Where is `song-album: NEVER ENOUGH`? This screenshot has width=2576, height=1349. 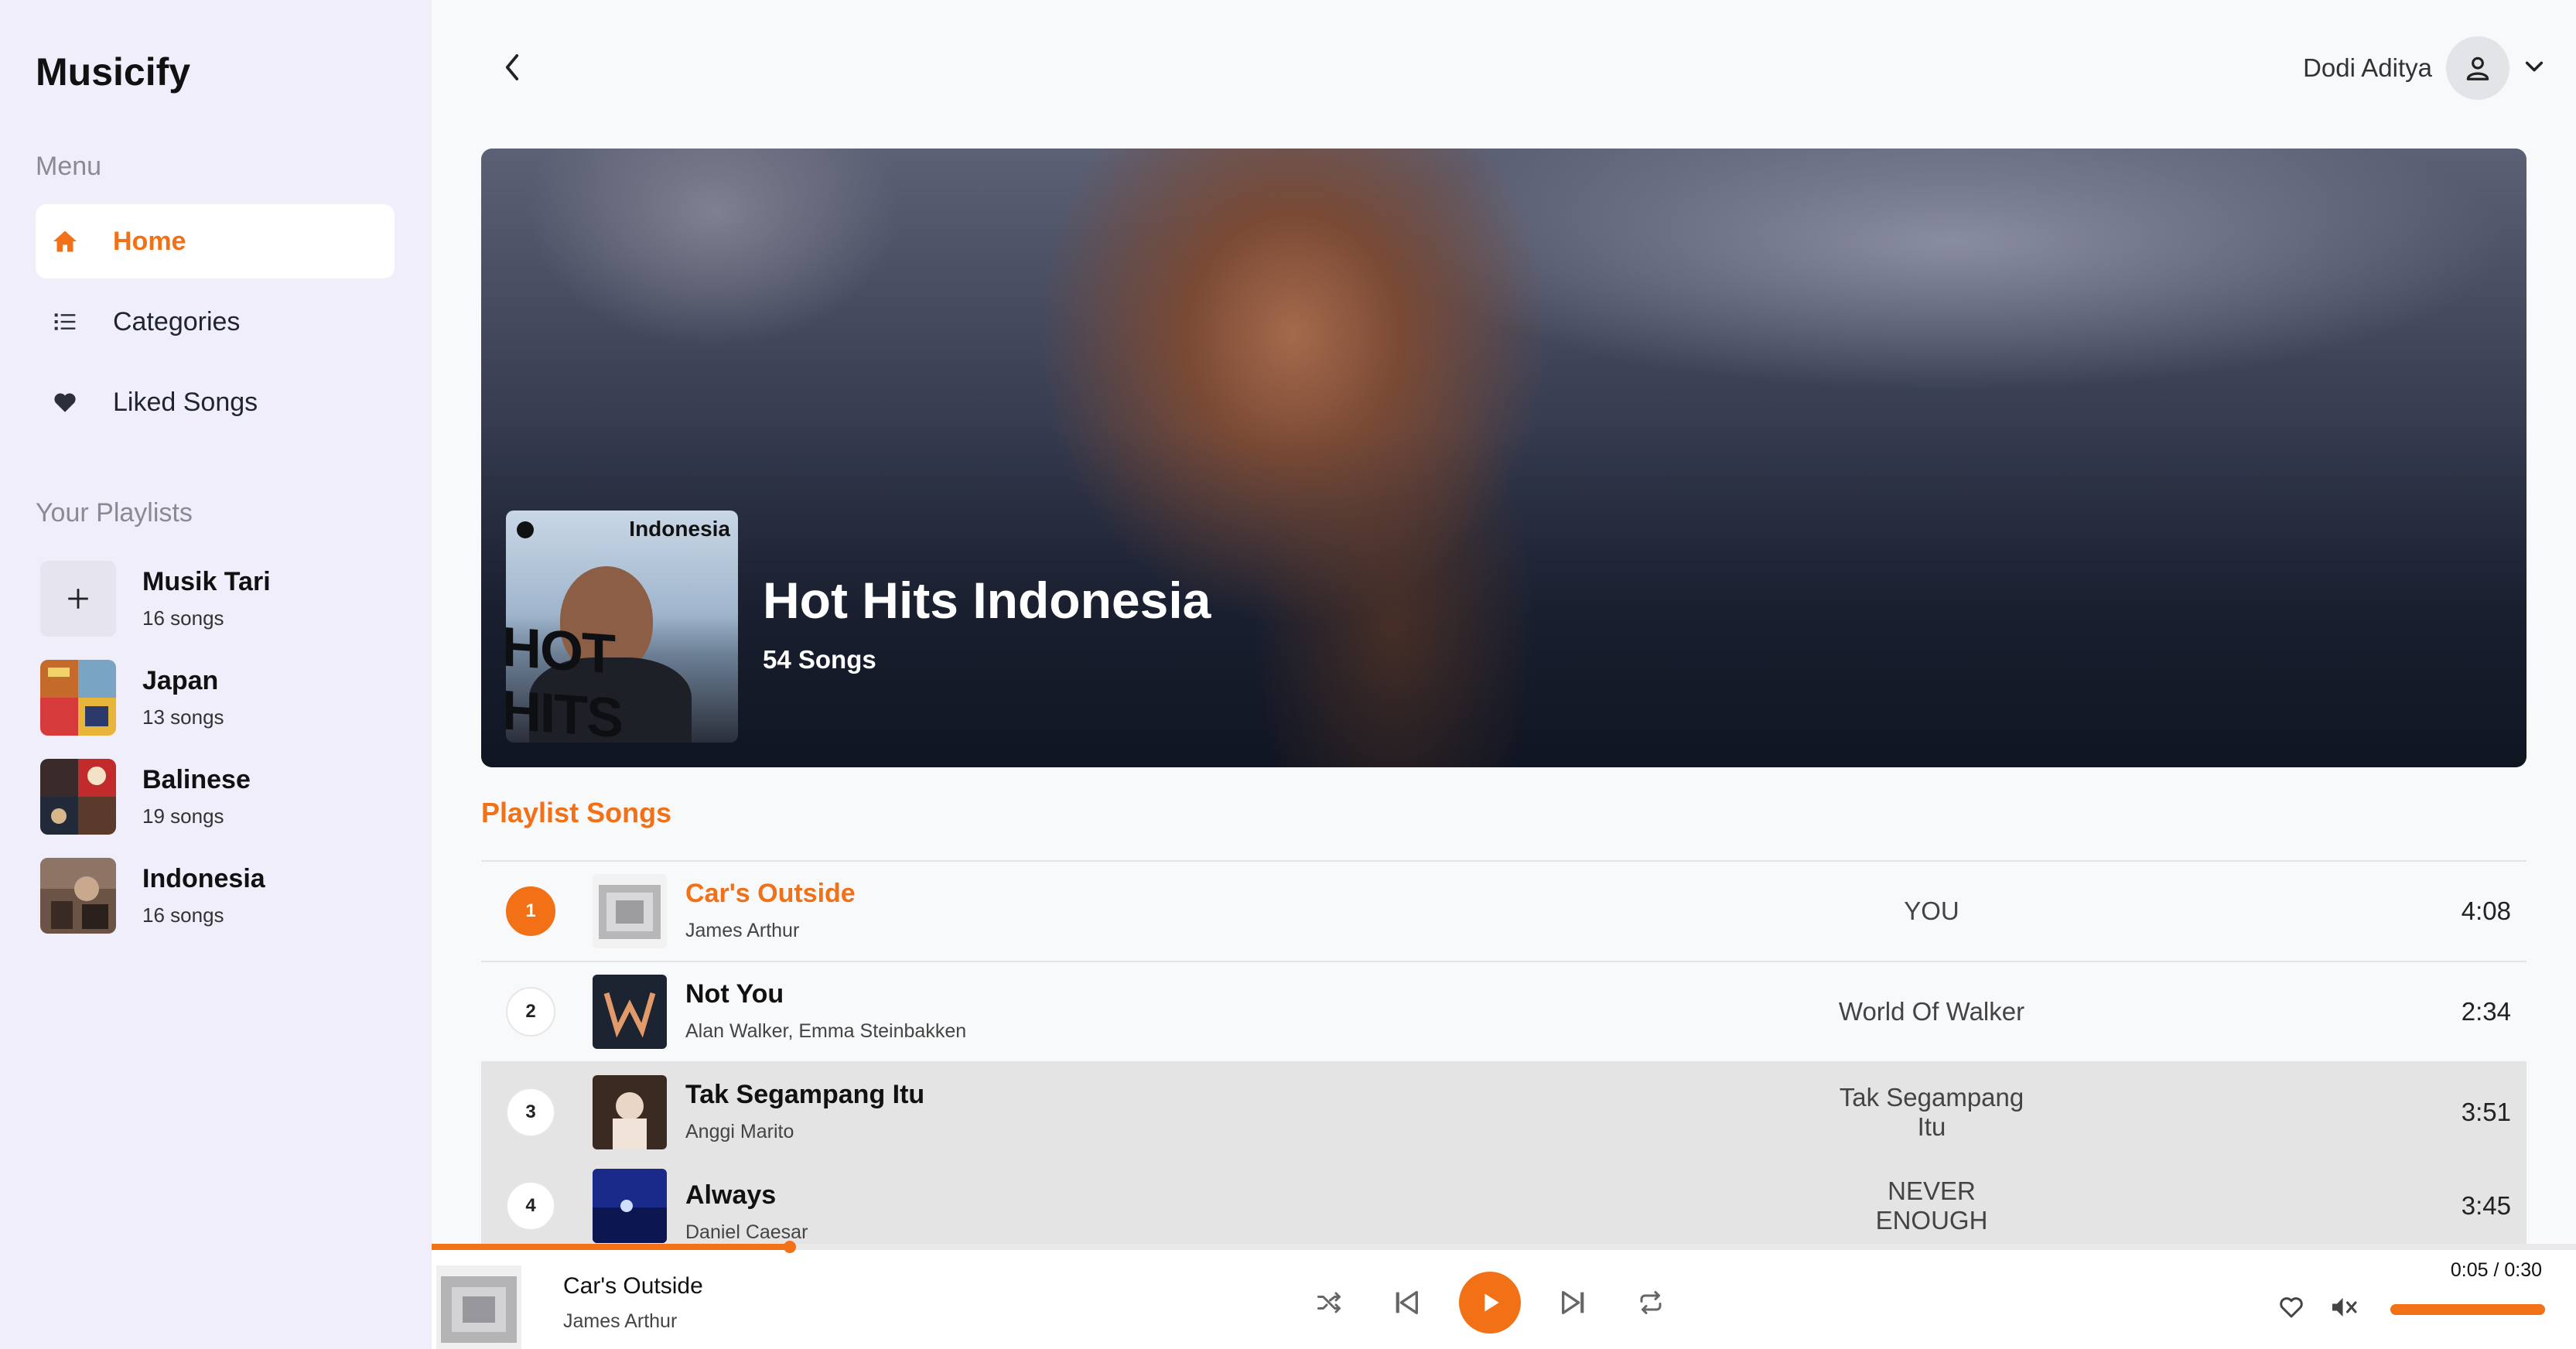 song-album: NEVER ENOUGH is located at coordinates (1931, 1206).